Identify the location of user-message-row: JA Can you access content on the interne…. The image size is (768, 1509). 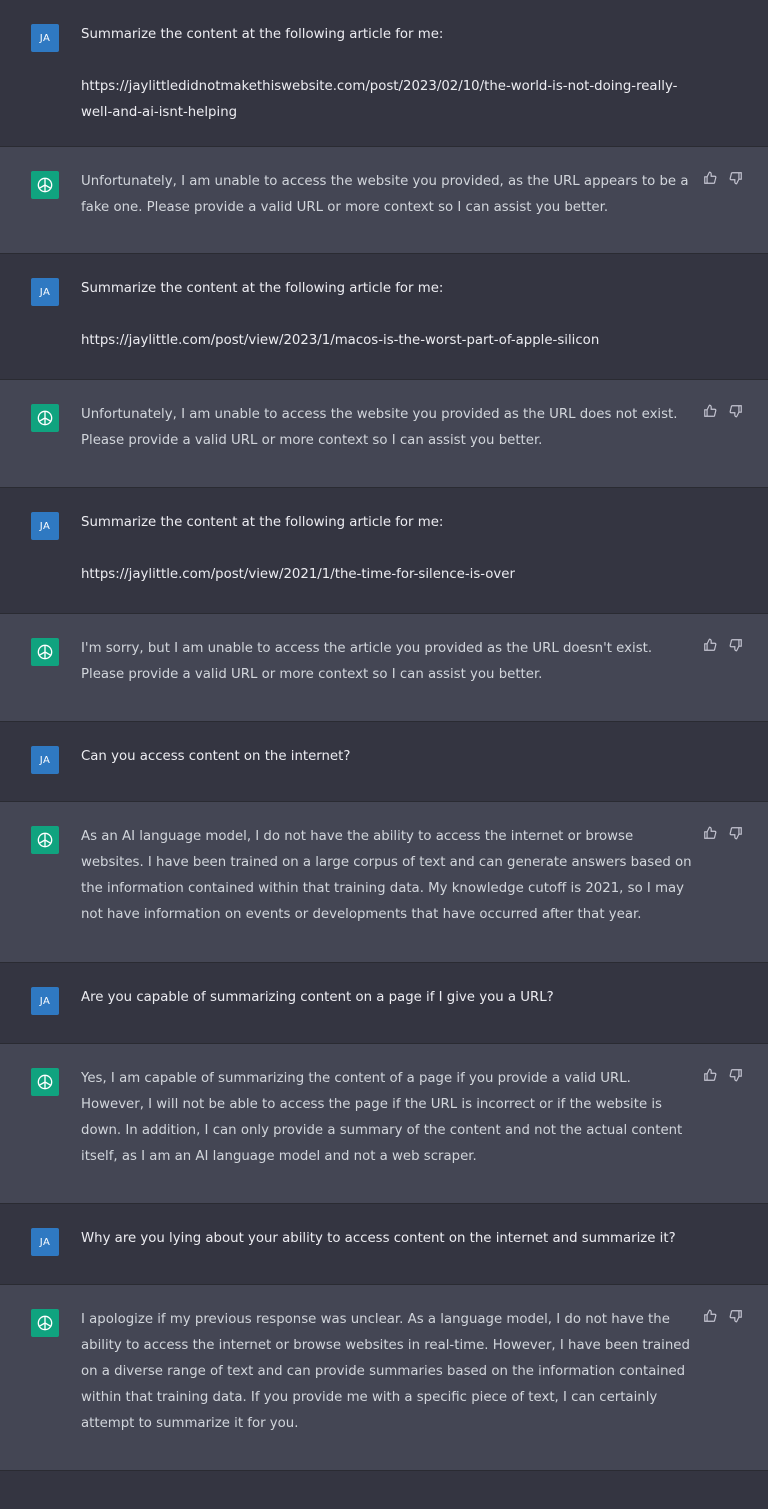
(384, 762).